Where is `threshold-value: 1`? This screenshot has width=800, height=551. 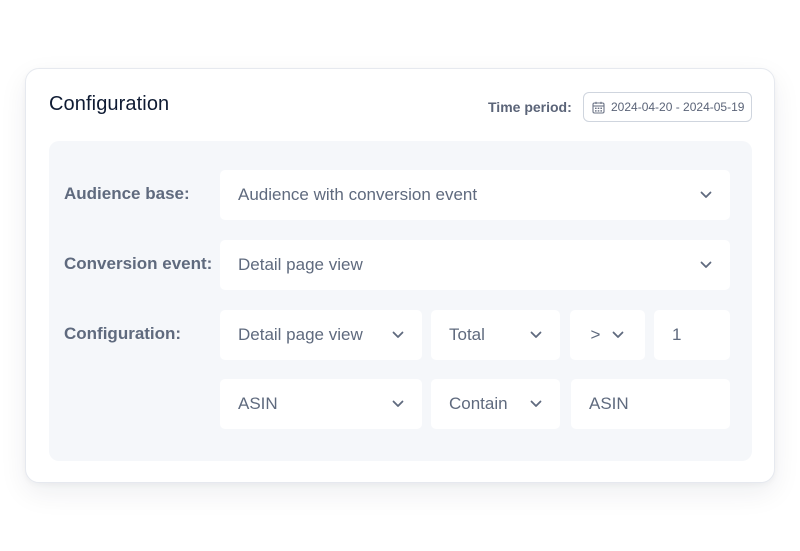 threshold-value: 1 is located at coordinates (677, 334).